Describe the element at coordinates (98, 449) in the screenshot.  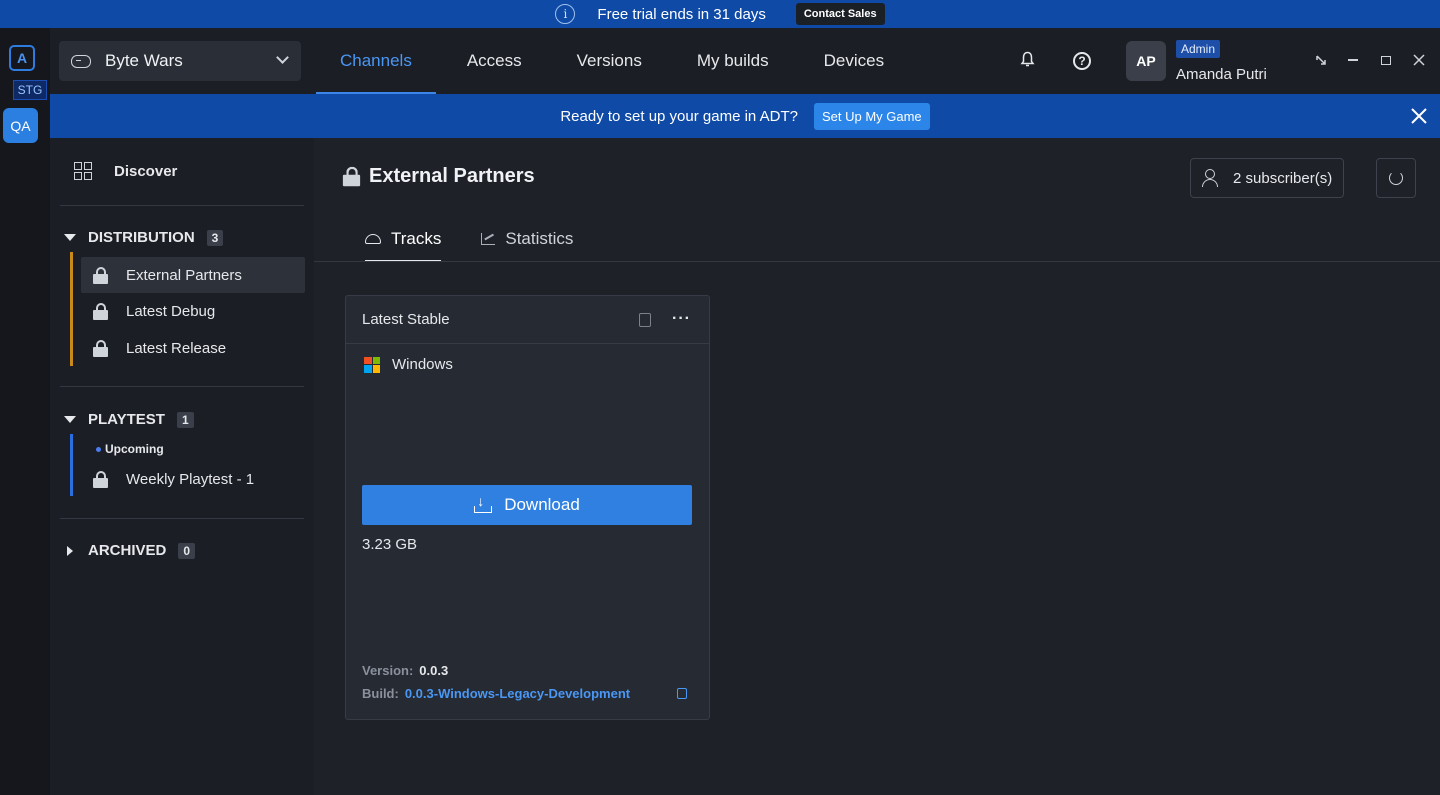
I see `status-dot-icon` at that location.